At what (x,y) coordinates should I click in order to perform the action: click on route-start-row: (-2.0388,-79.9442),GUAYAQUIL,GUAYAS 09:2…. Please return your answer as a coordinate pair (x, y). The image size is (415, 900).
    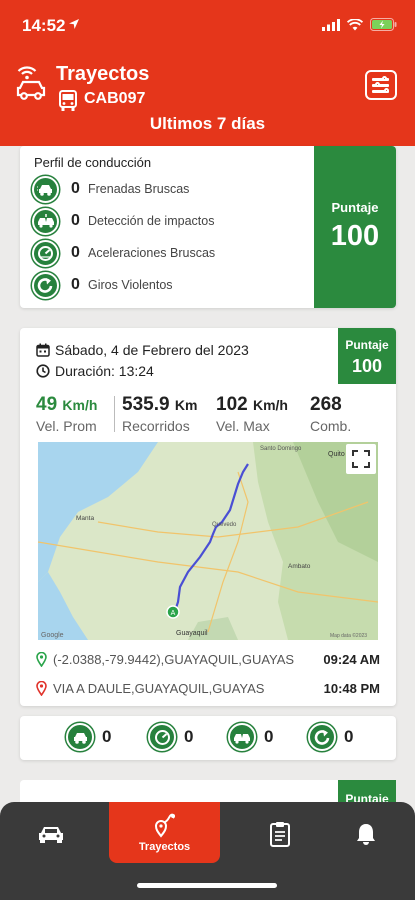
    Looking at the image, I should click on (208, 659).